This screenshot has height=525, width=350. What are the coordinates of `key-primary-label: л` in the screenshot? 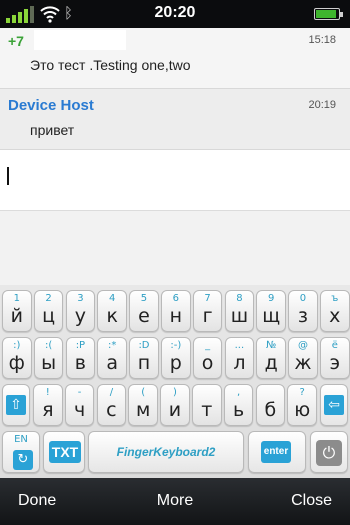 It's located at (239, 363).